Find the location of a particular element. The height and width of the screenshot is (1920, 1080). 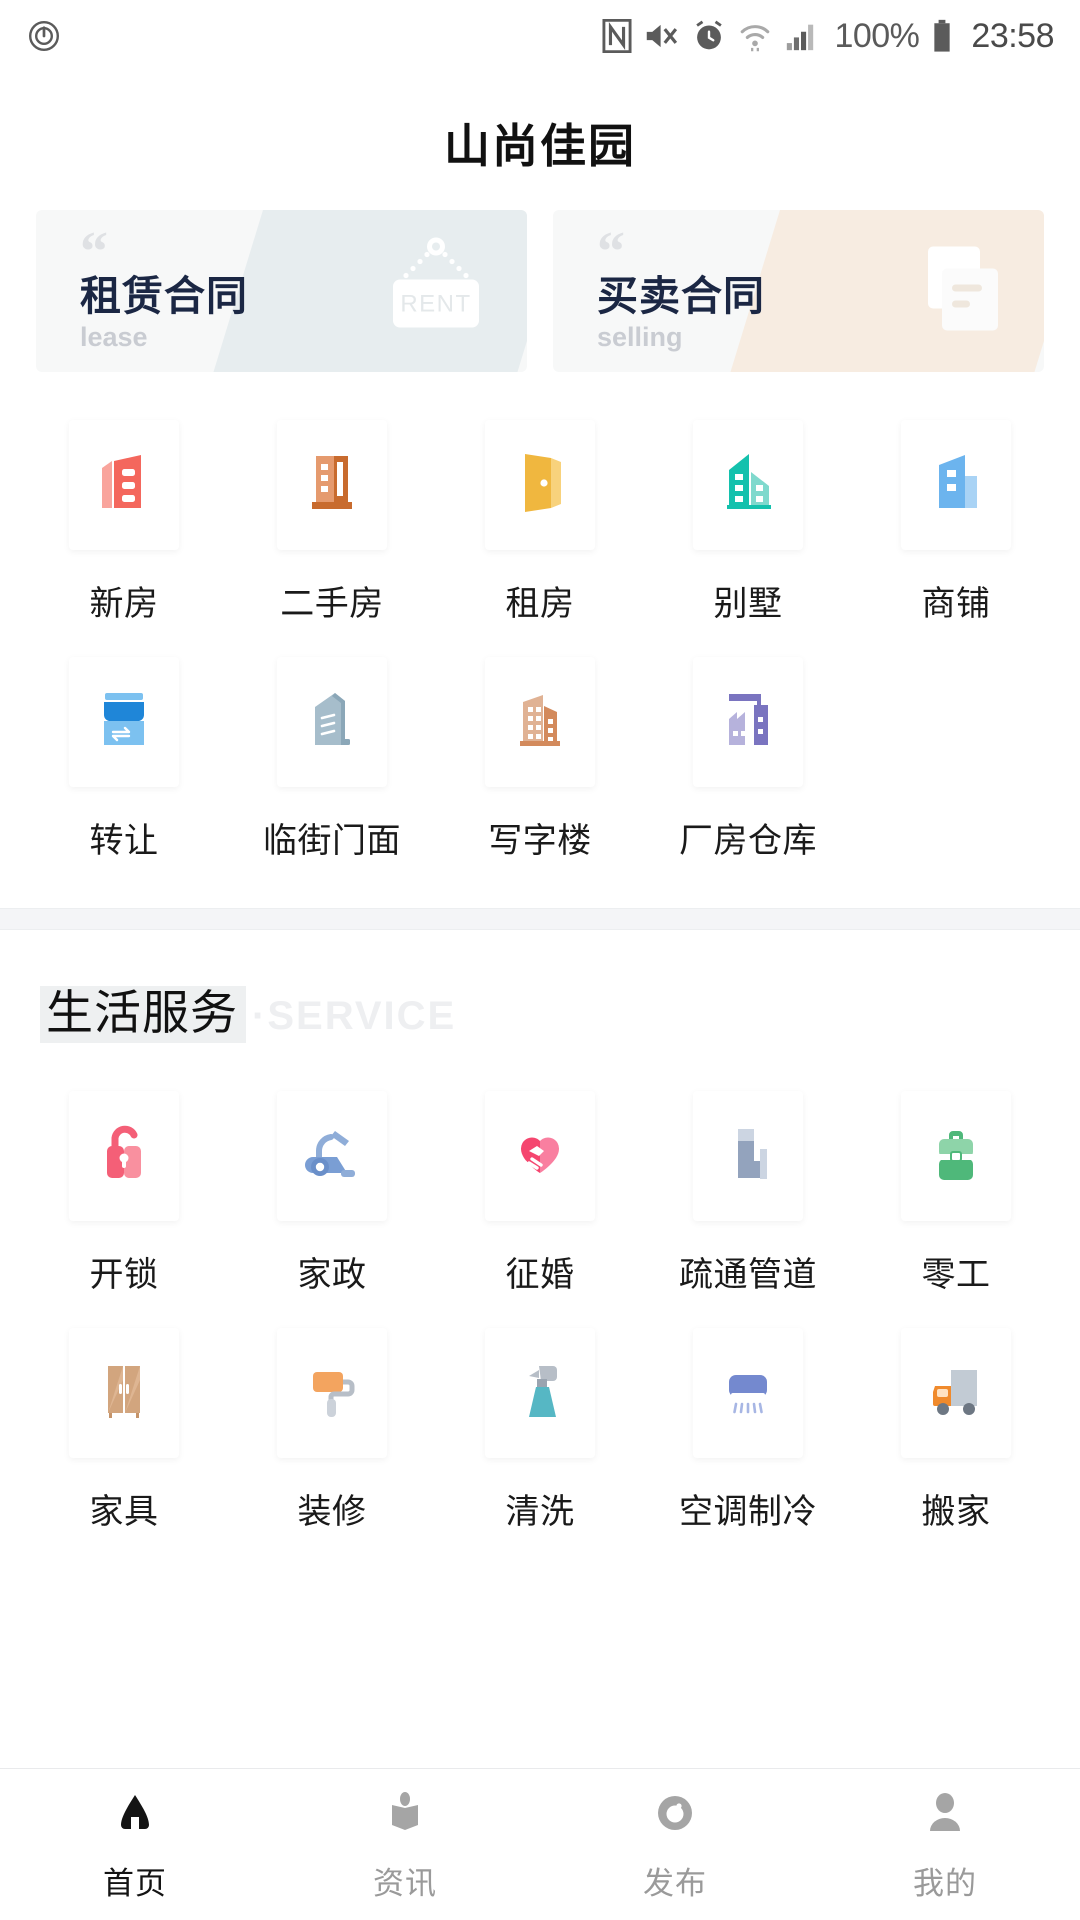

factory-warehouse-icon is located at coordinates (748, 722).